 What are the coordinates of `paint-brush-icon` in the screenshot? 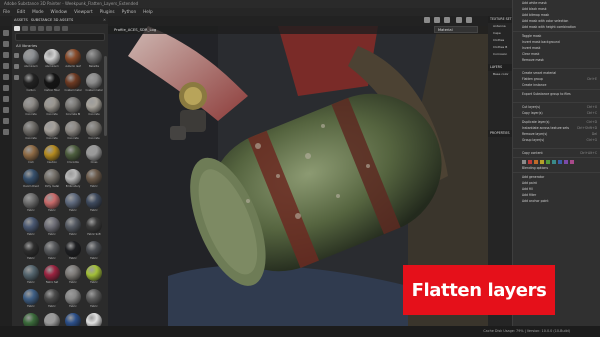 It's located at (6, 33).